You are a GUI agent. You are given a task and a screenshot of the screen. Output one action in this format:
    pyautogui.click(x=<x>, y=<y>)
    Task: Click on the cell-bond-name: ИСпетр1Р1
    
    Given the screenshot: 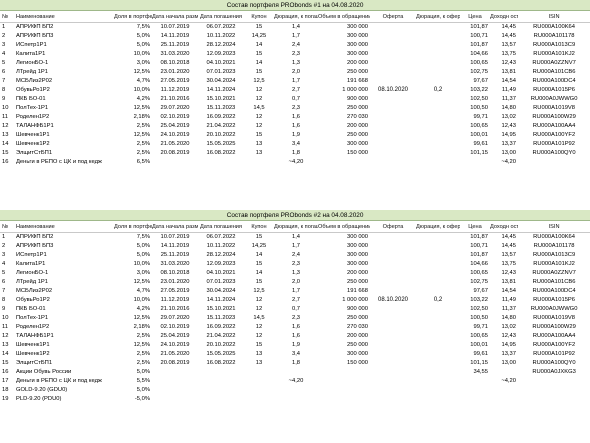 What is the action you would take?
    pyautogui.click(x=31, y=255)
    